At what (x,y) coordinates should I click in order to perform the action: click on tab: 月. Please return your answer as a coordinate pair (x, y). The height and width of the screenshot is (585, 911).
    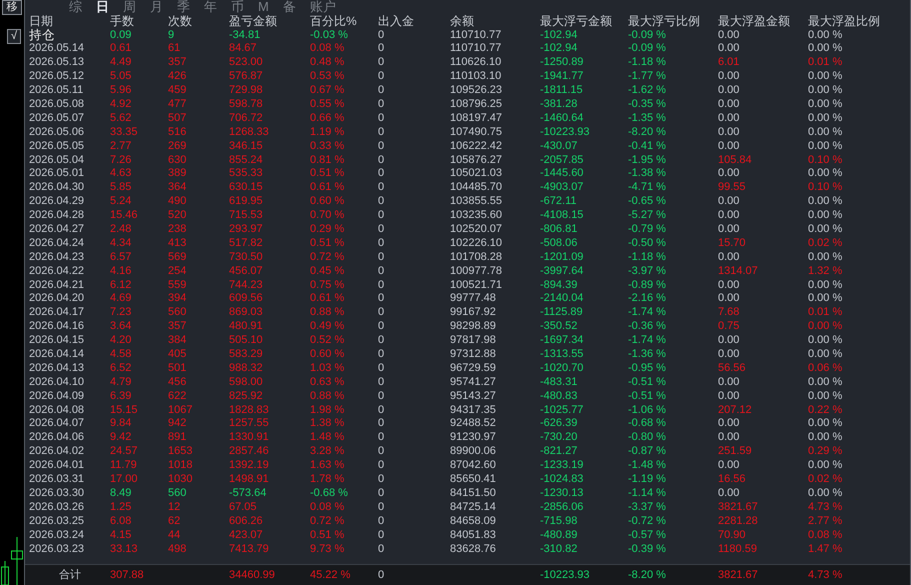
    Looking at the image, I should click on (156, 7).